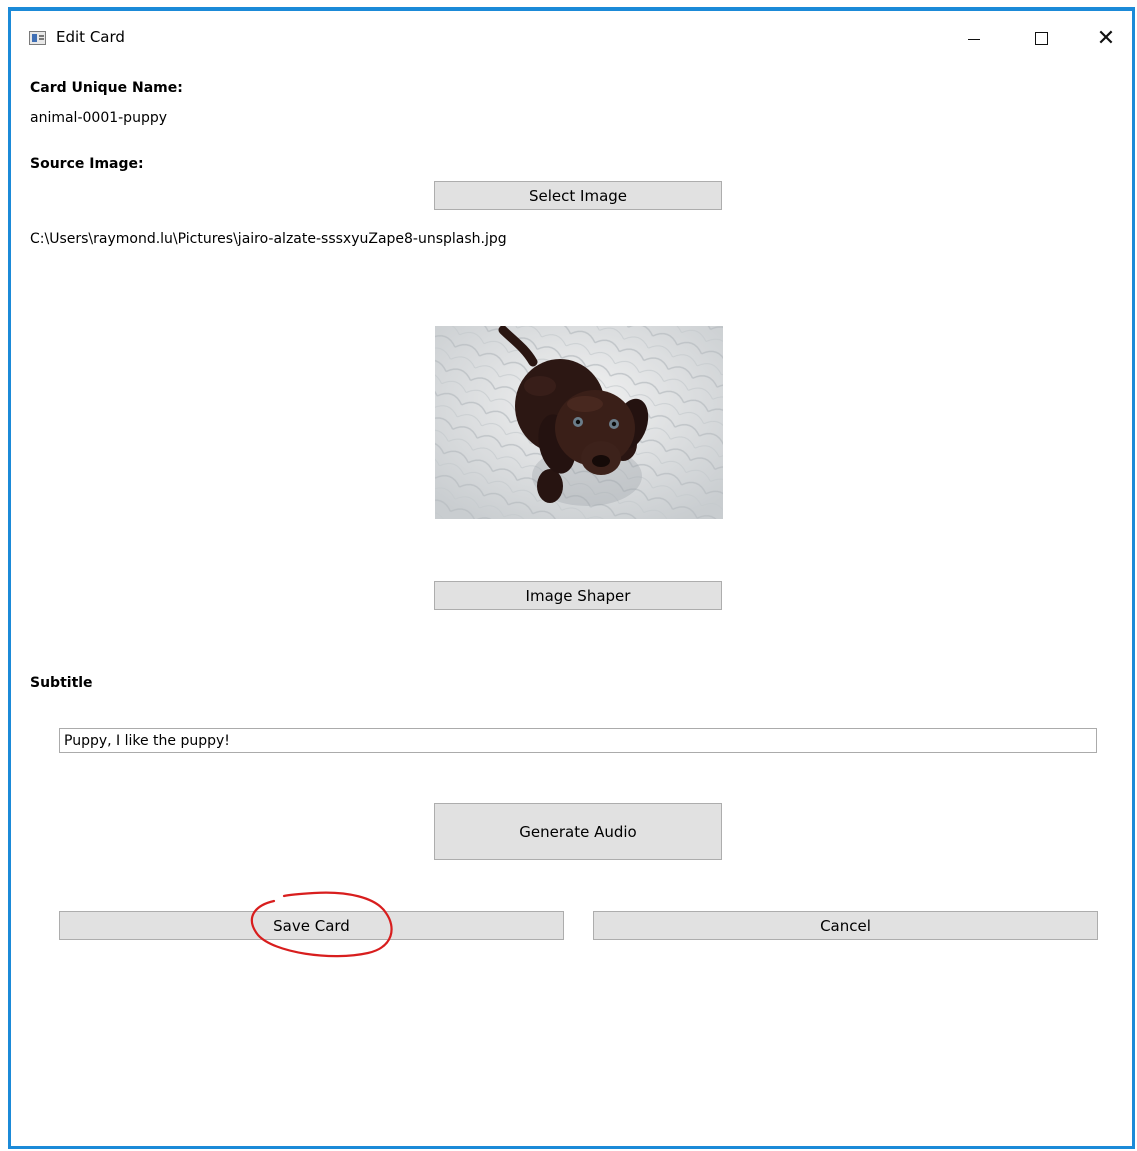  I want to click on puppy-image, so click(579, 422).